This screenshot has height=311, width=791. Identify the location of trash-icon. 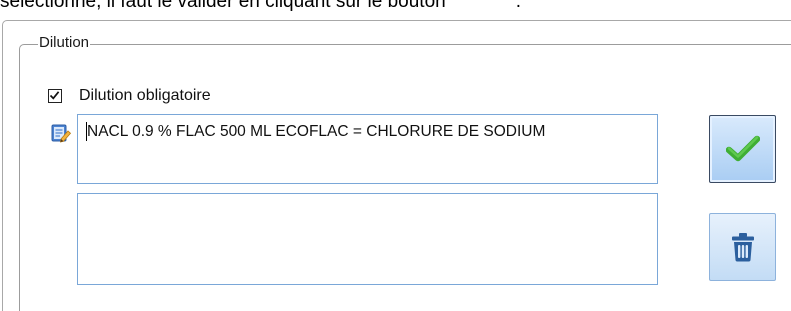
(742, 247).